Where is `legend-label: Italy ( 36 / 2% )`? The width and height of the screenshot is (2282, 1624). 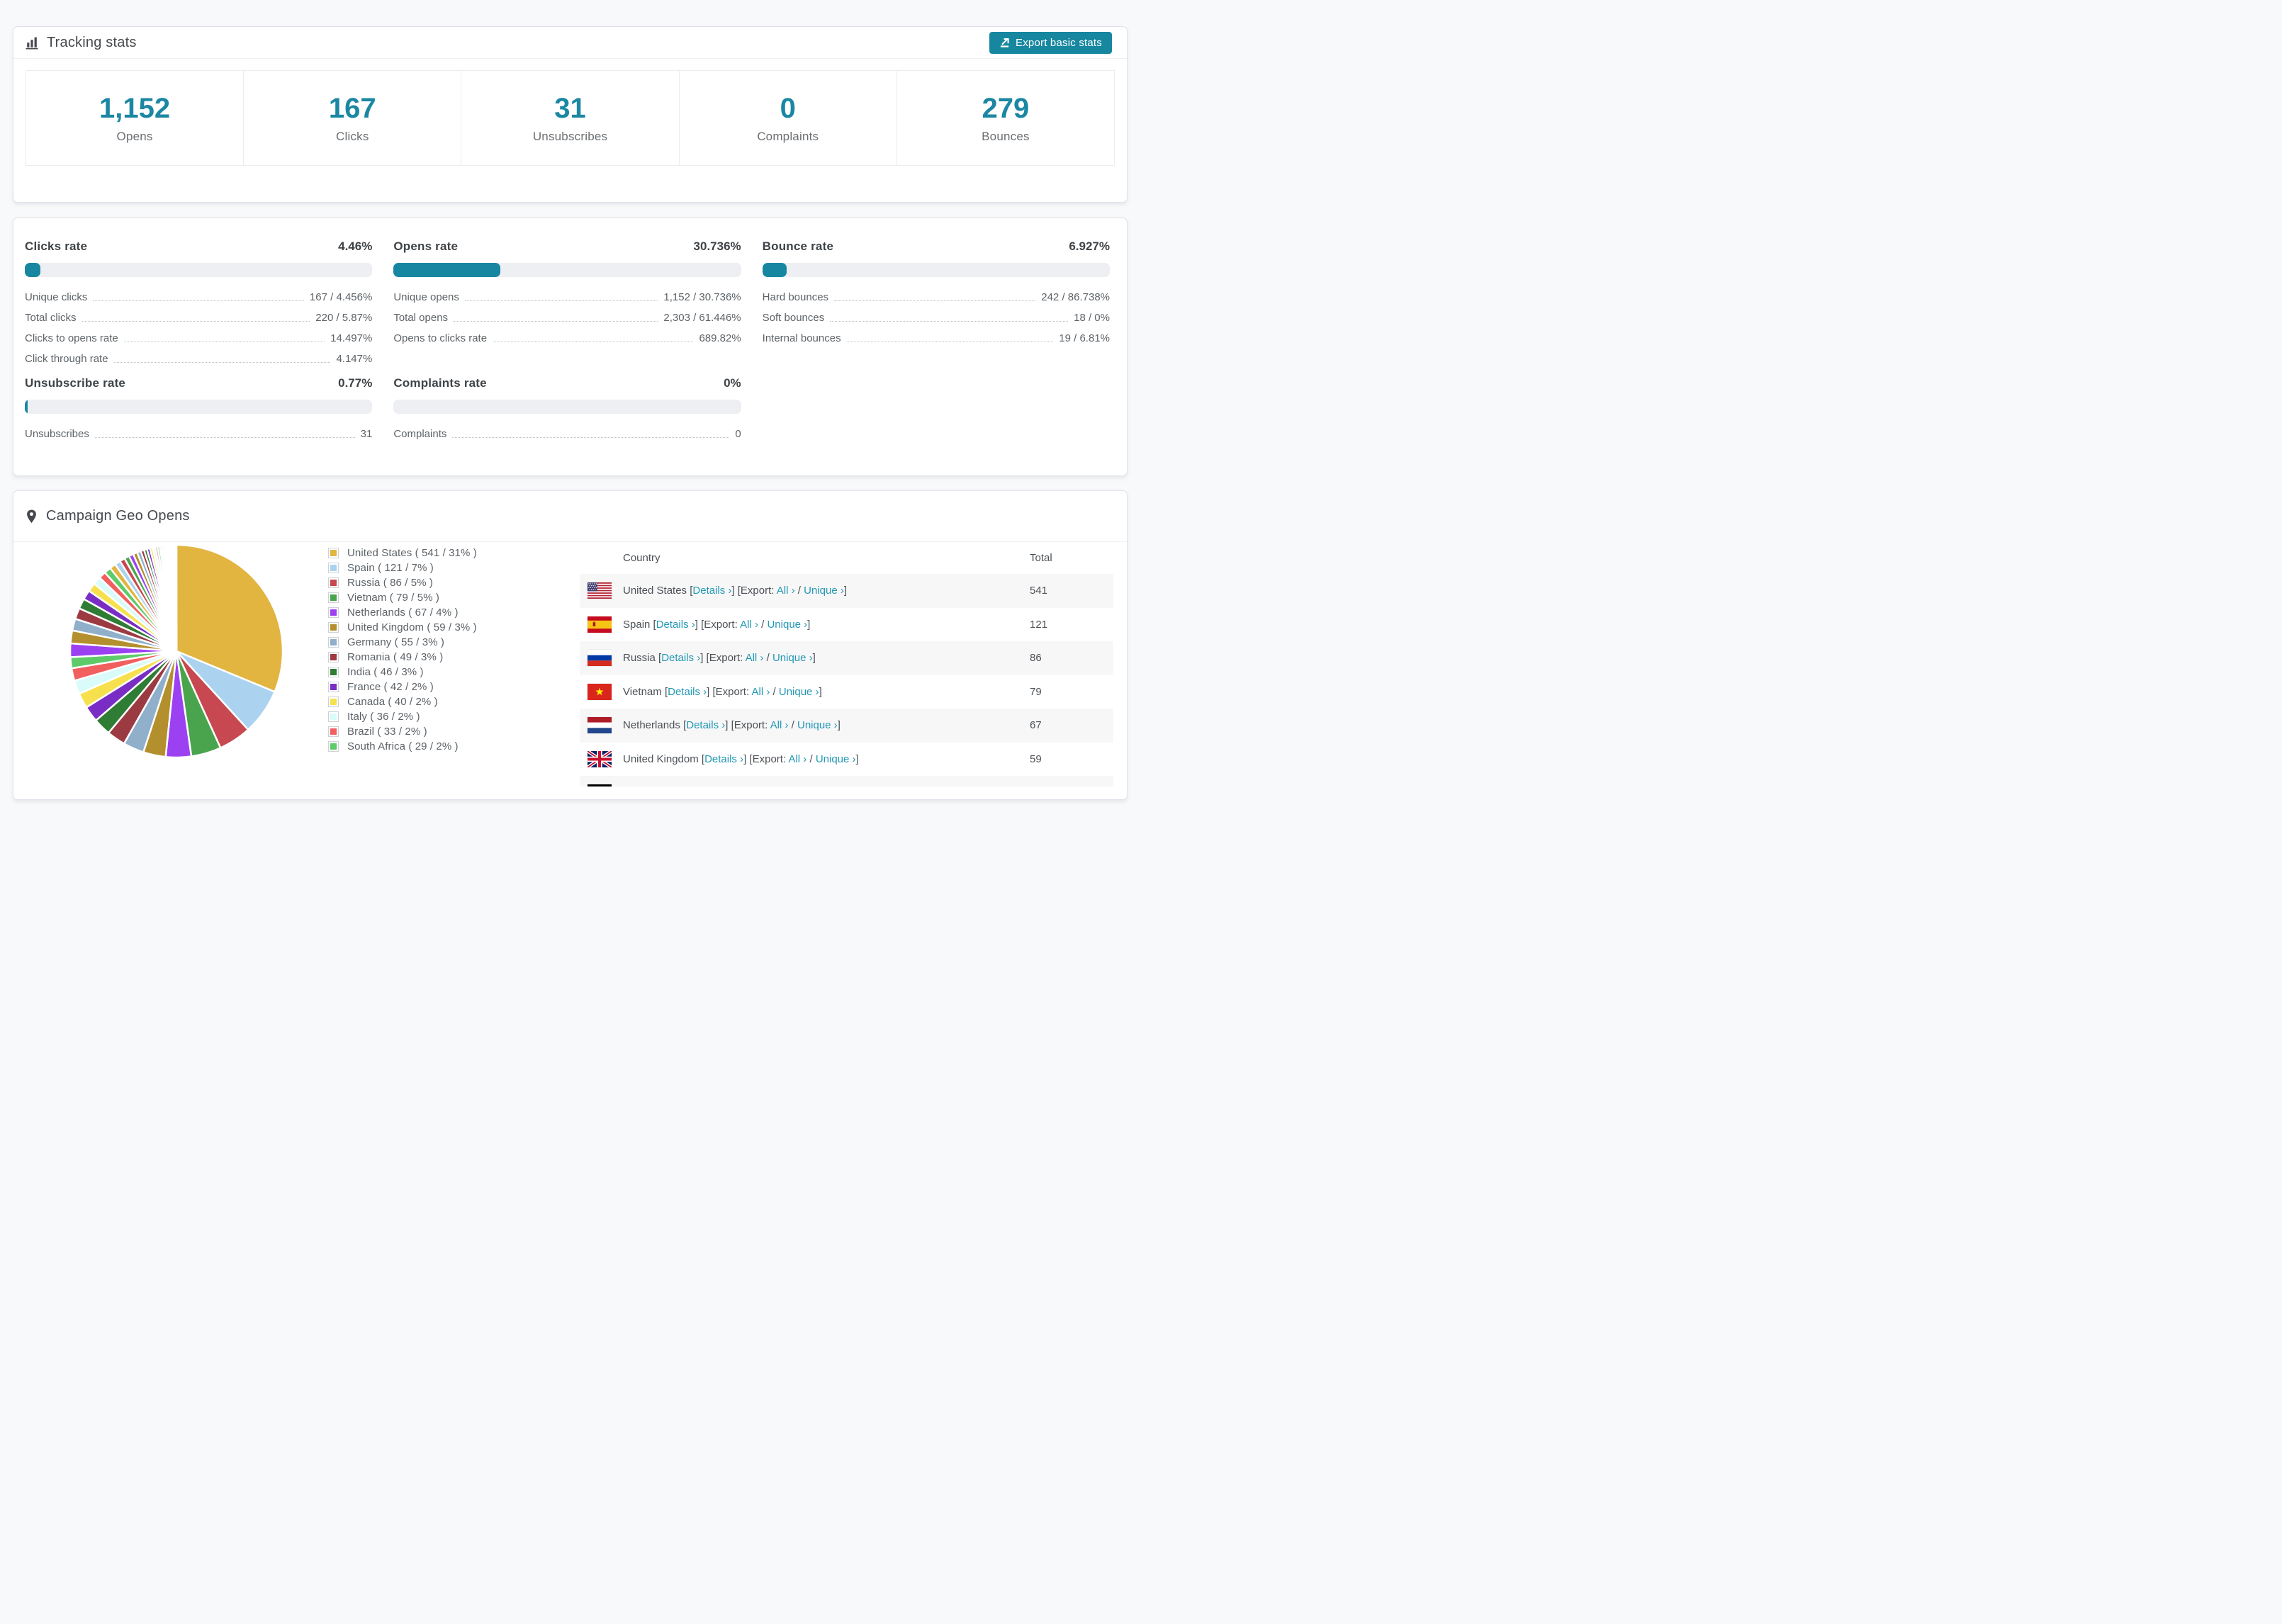 legend-label: Italy ( 36 / 2% ) is located at coordinates (384, 717).